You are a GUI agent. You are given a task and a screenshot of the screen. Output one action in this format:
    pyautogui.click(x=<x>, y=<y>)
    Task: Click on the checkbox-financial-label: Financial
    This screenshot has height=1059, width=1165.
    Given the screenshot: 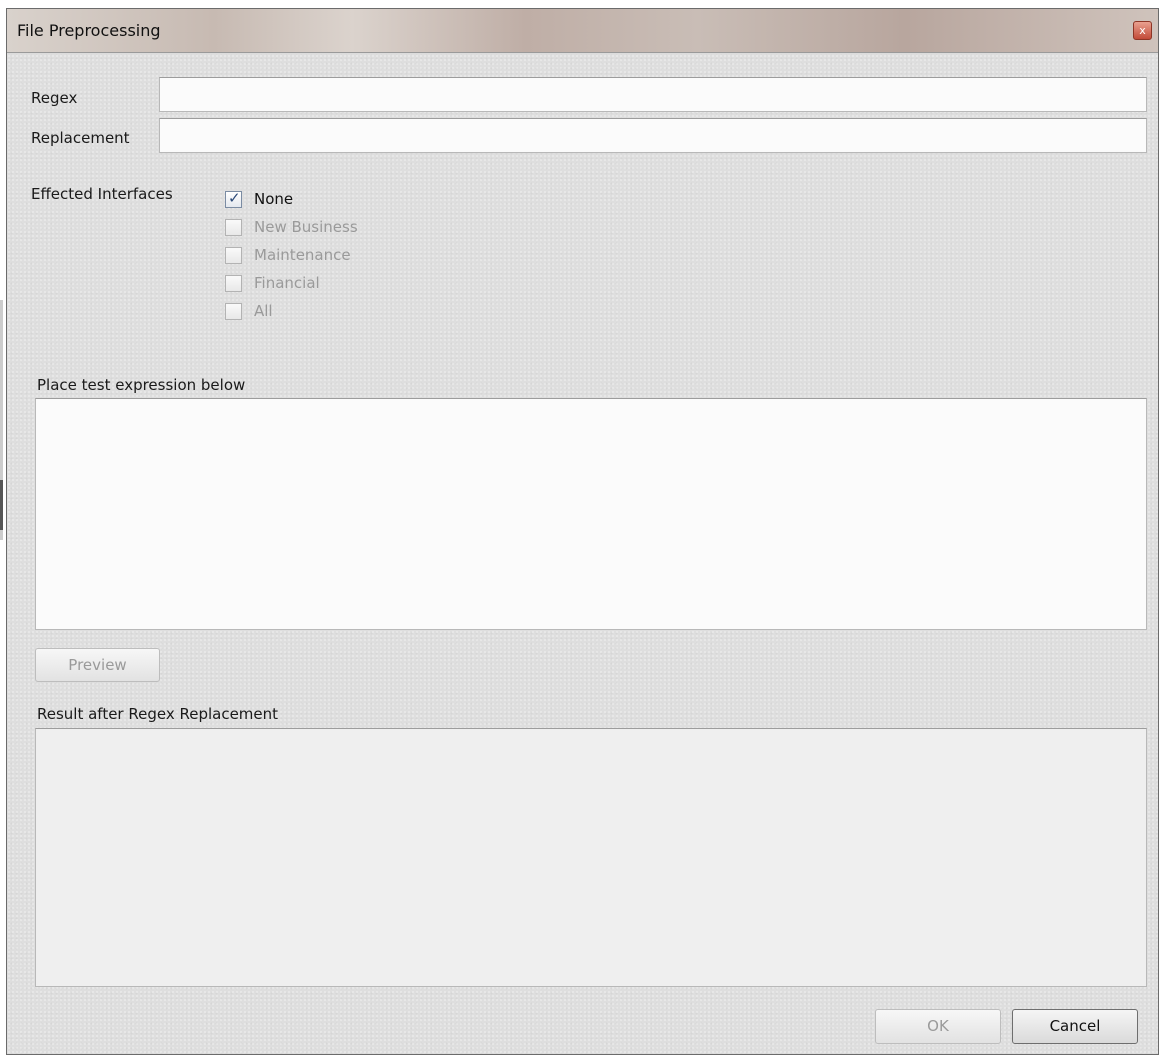 What is the action you would take?
    pyautogui.click(x=287, y=283)
    